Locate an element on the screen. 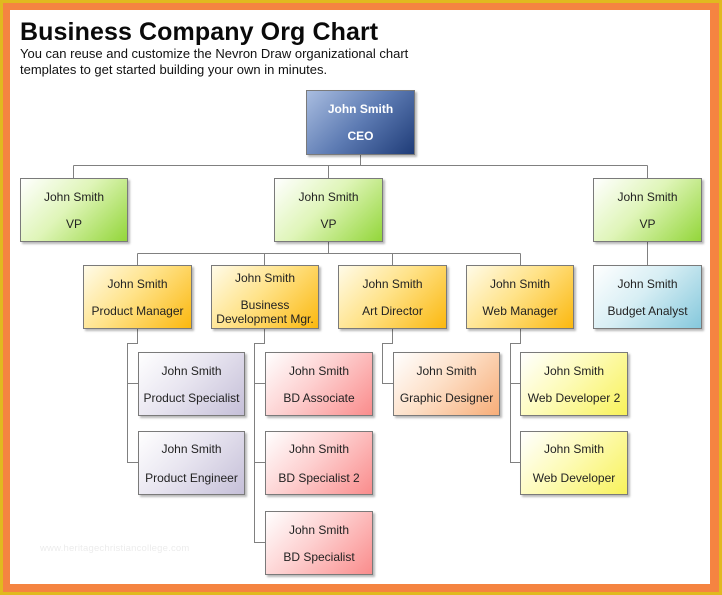  node-bd-specialist-2: John Smith BD Specialist 2 is located at coordinates (319, 463).